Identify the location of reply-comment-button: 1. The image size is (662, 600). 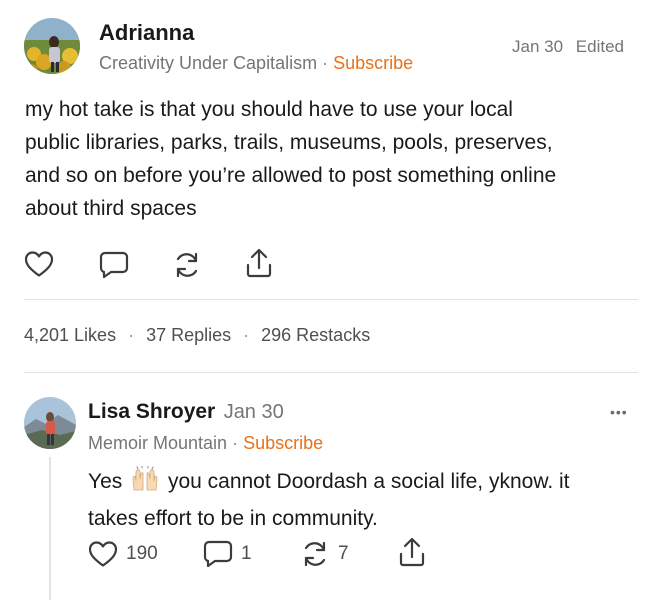
(227, 554).